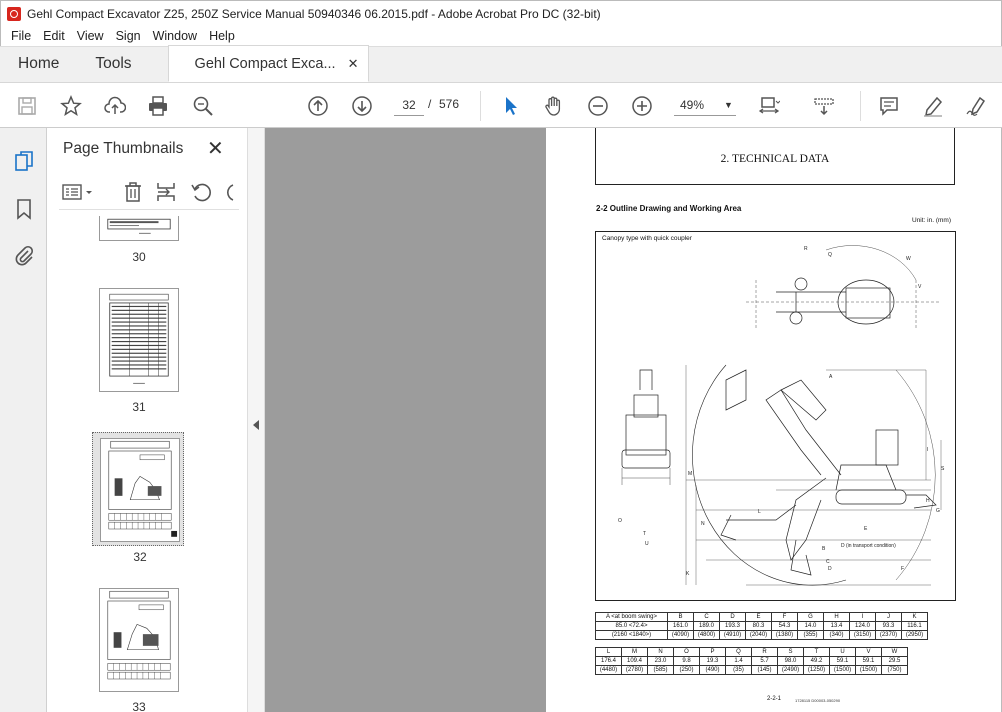 The image size is (1002, 712). What do you see at coordinates (706, 635) in the screenshot?
I see `table-cell: (4800)` at bounding box center [706, 635].